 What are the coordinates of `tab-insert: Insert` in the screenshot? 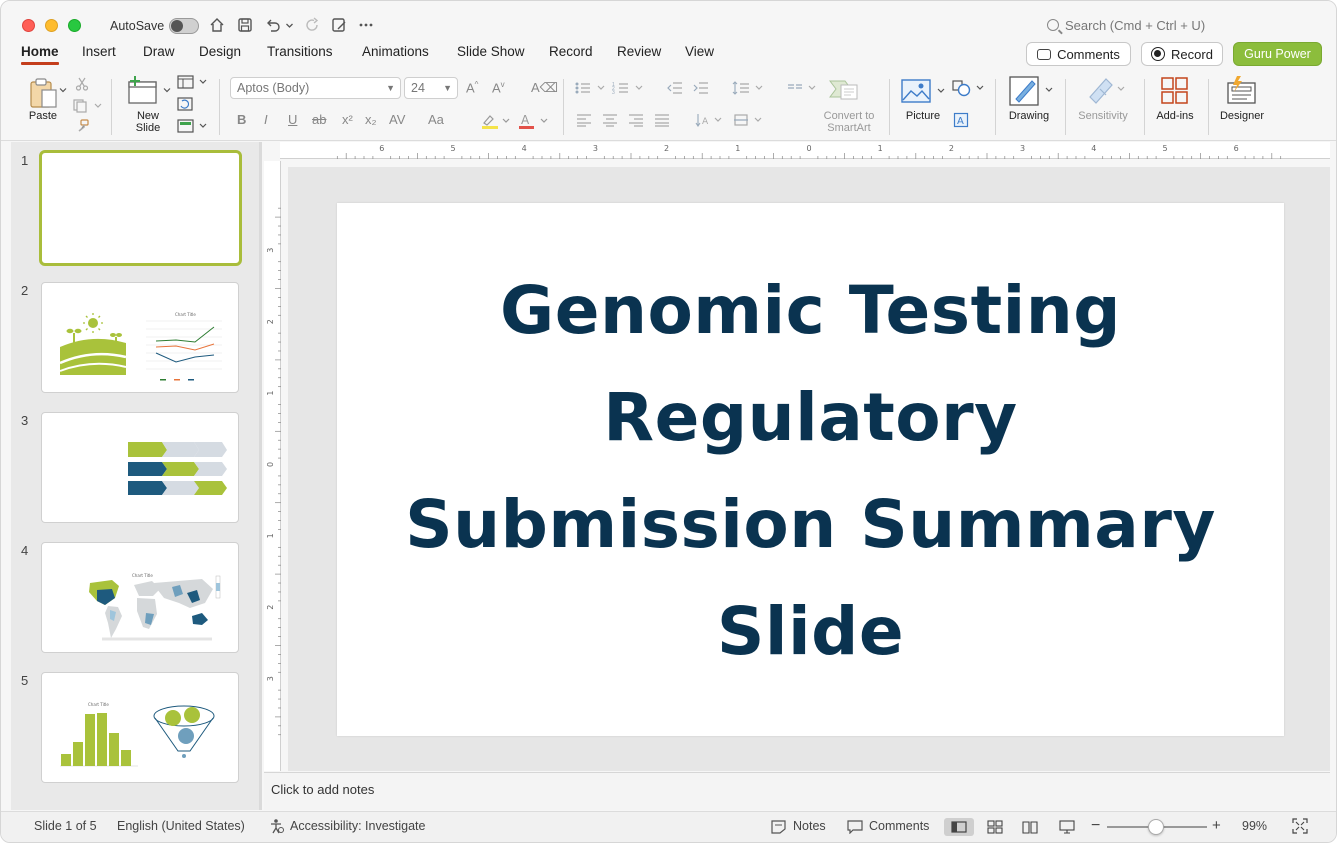 It's located at (99, 51).